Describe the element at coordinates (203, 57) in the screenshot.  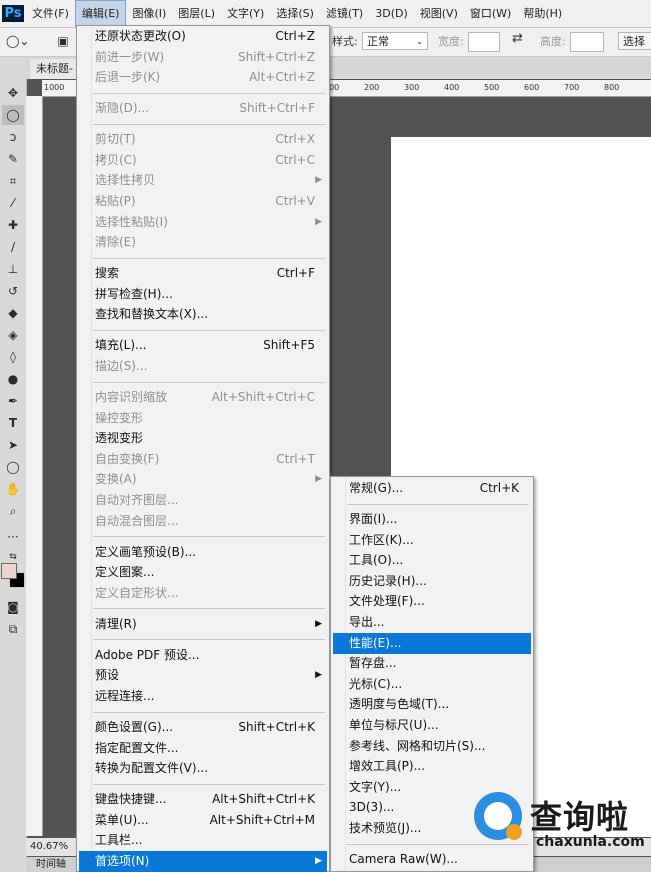
I see `menu-item: 前进一步(W) Shift+Ctrl+Z` at that location.